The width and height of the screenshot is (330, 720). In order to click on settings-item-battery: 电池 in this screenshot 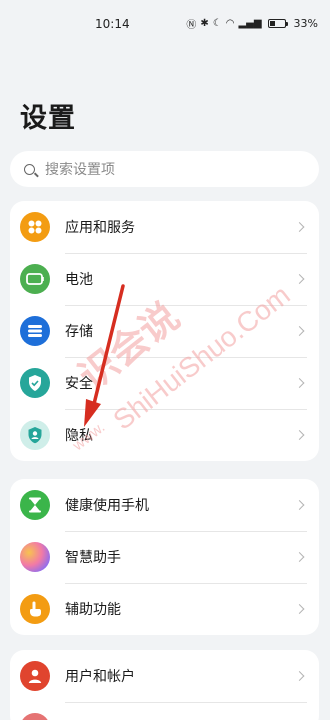, I will do `click(164, 279)`.